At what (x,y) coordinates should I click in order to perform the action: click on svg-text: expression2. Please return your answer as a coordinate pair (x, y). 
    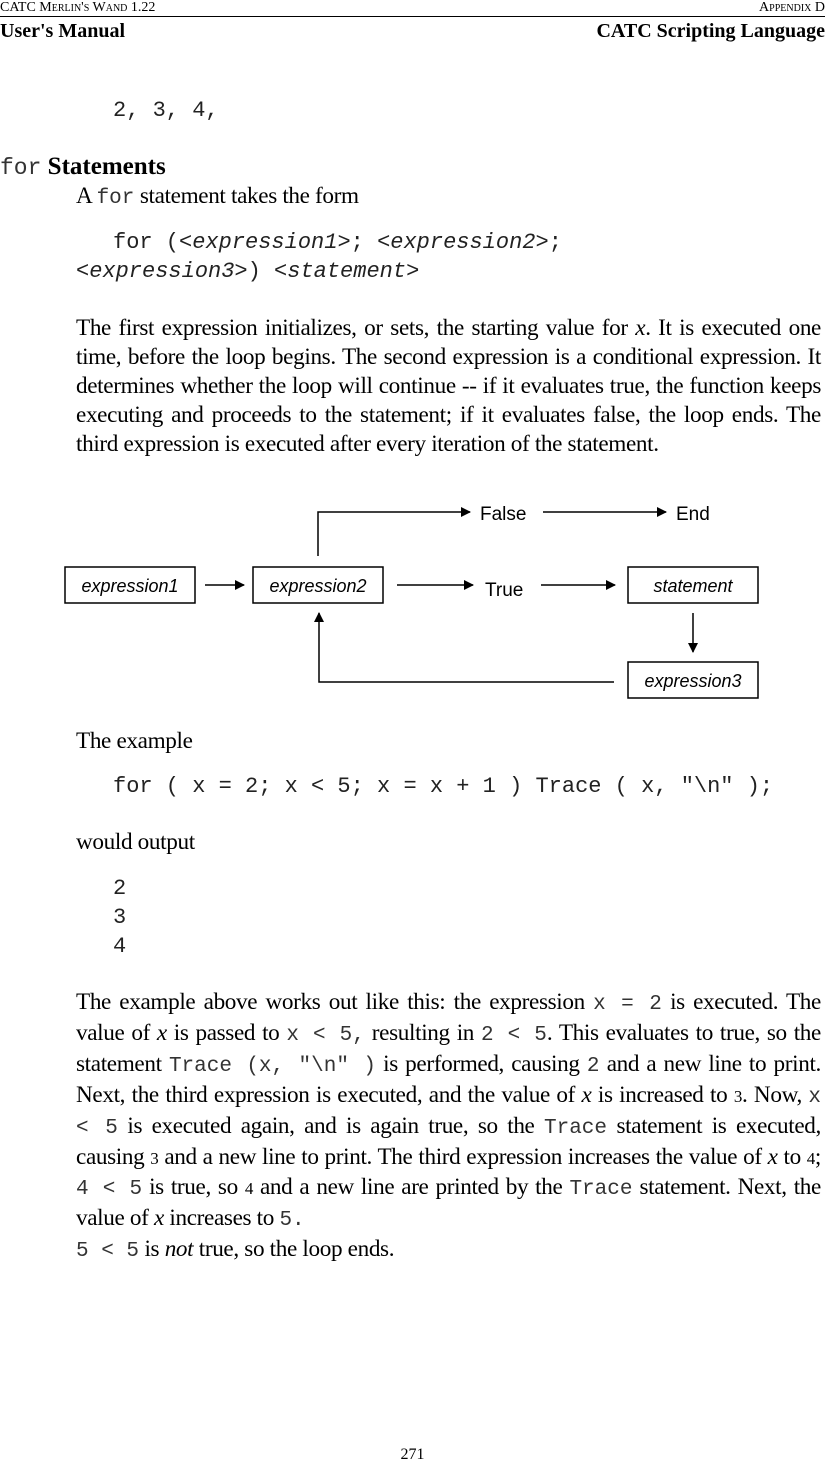
    Looking at the image, I should click on (317, 586).